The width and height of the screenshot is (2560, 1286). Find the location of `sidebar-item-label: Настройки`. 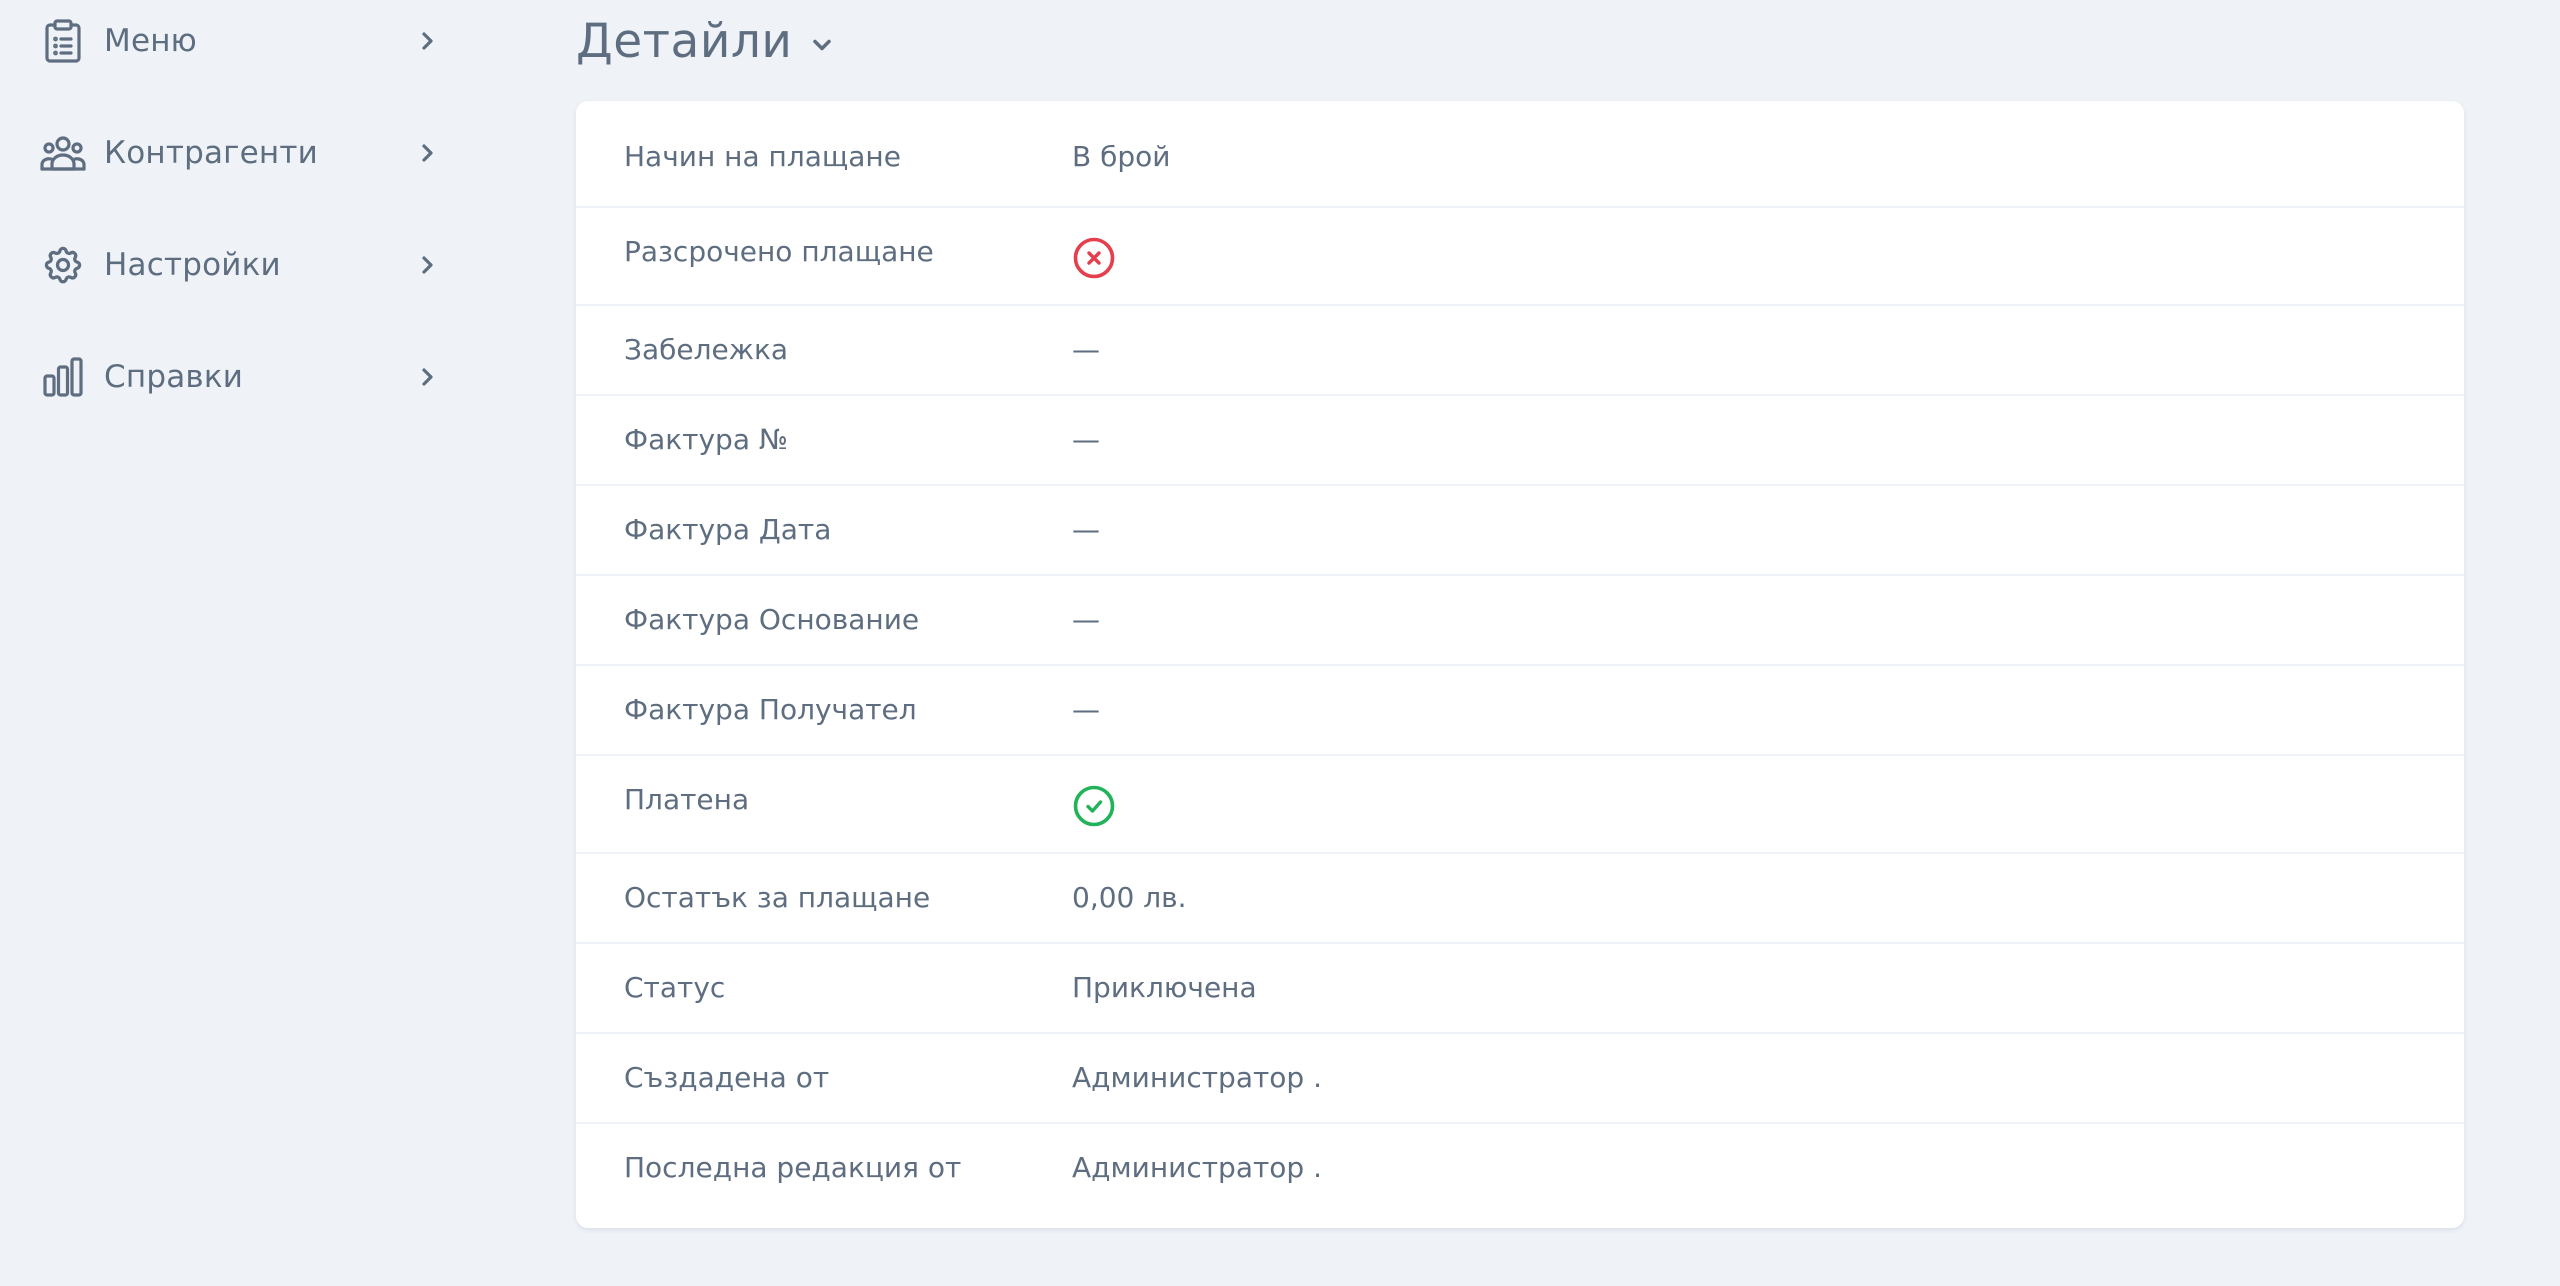

sidebar-item-label: Настройки is located at coordinates (192, 265).